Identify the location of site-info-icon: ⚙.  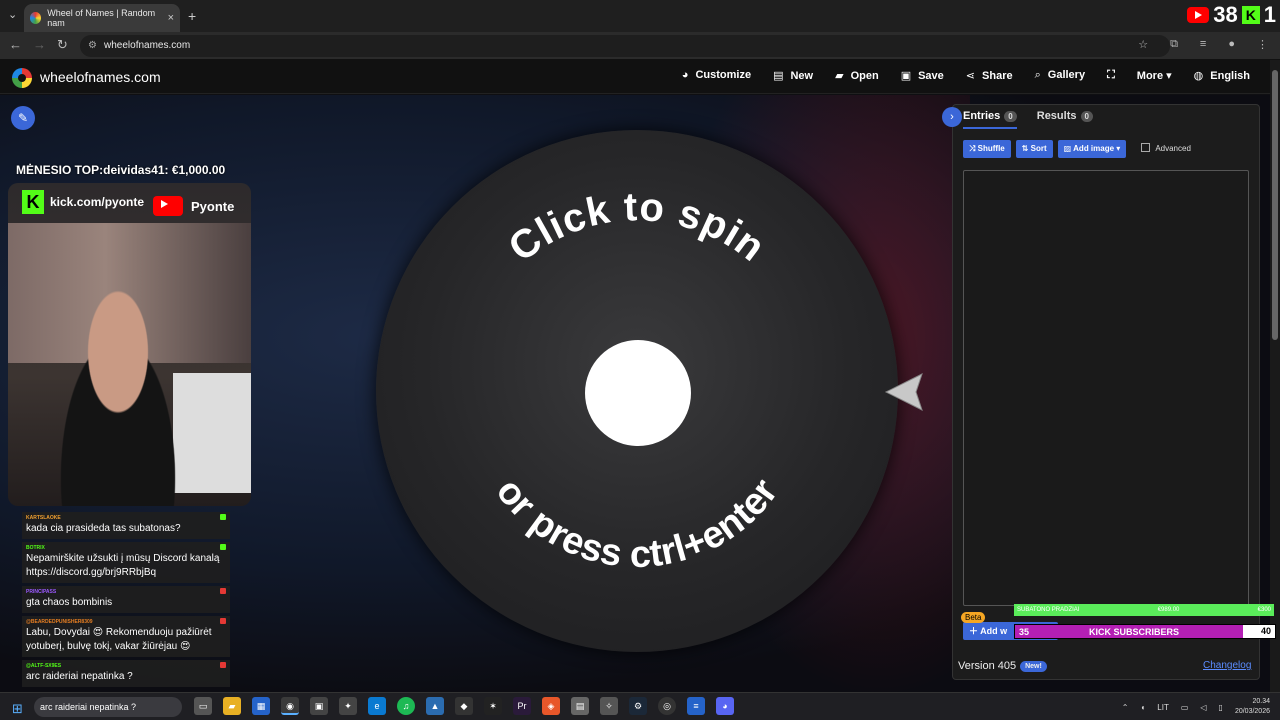
(92, 46).